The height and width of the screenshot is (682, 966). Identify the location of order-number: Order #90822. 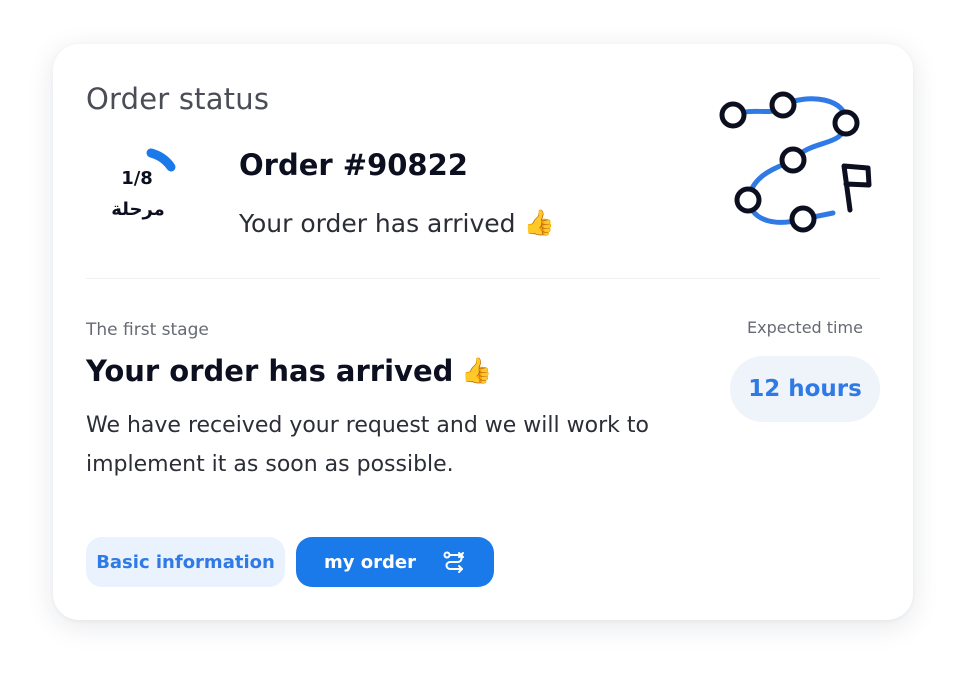
(353, 165).